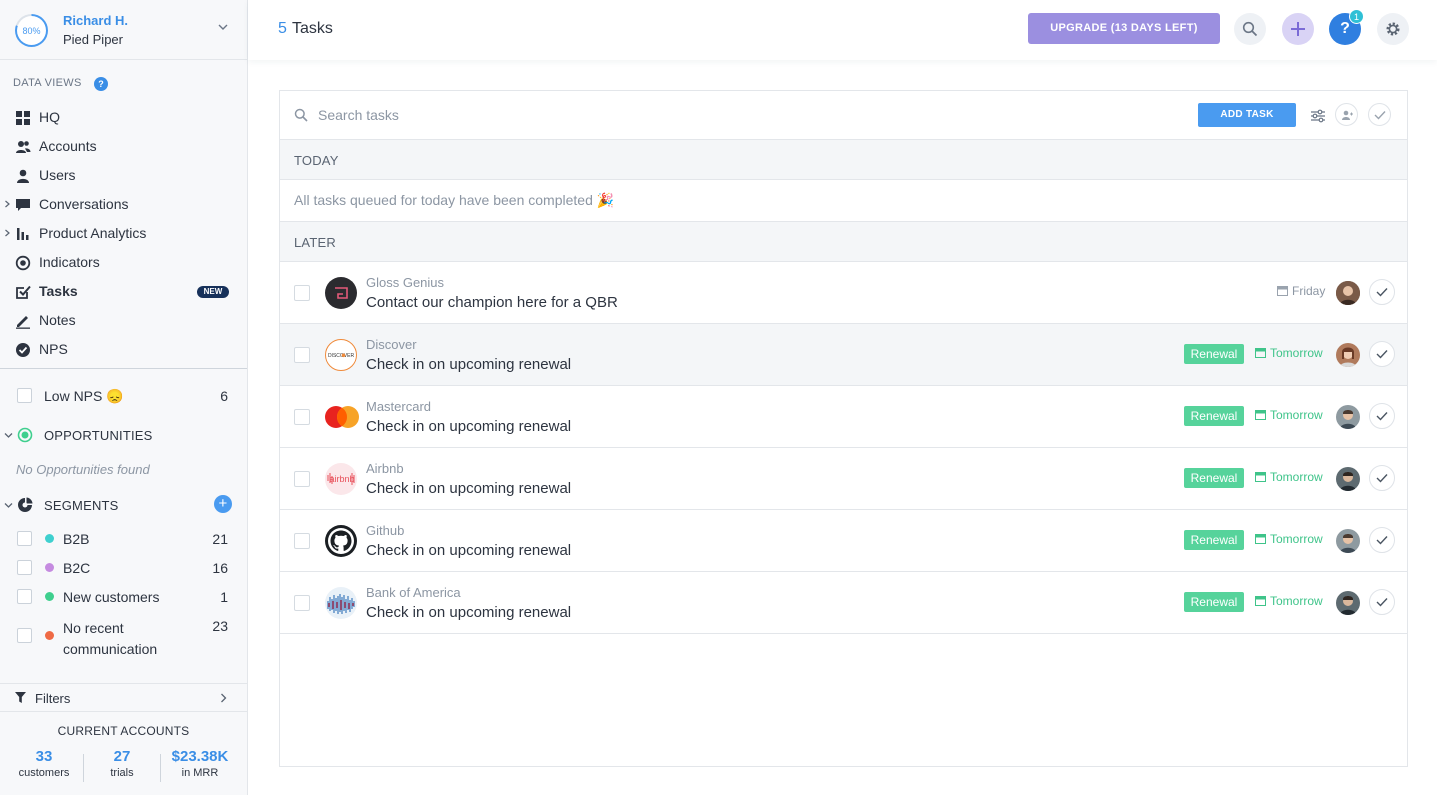 This screenshot has height=795, width=1437. What do you see at coordinates (200, 763) in the screenshot?
I see `stat-mrr: $23.38K in MRR` at bounding box center [200, 763].